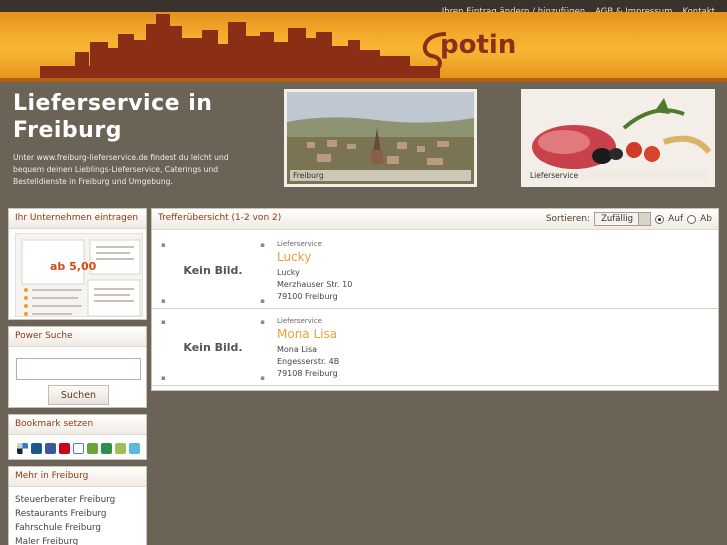 Image resolution: width=727 pixels, height=545 pixels. I want to click on search-input, so click(78, 369).